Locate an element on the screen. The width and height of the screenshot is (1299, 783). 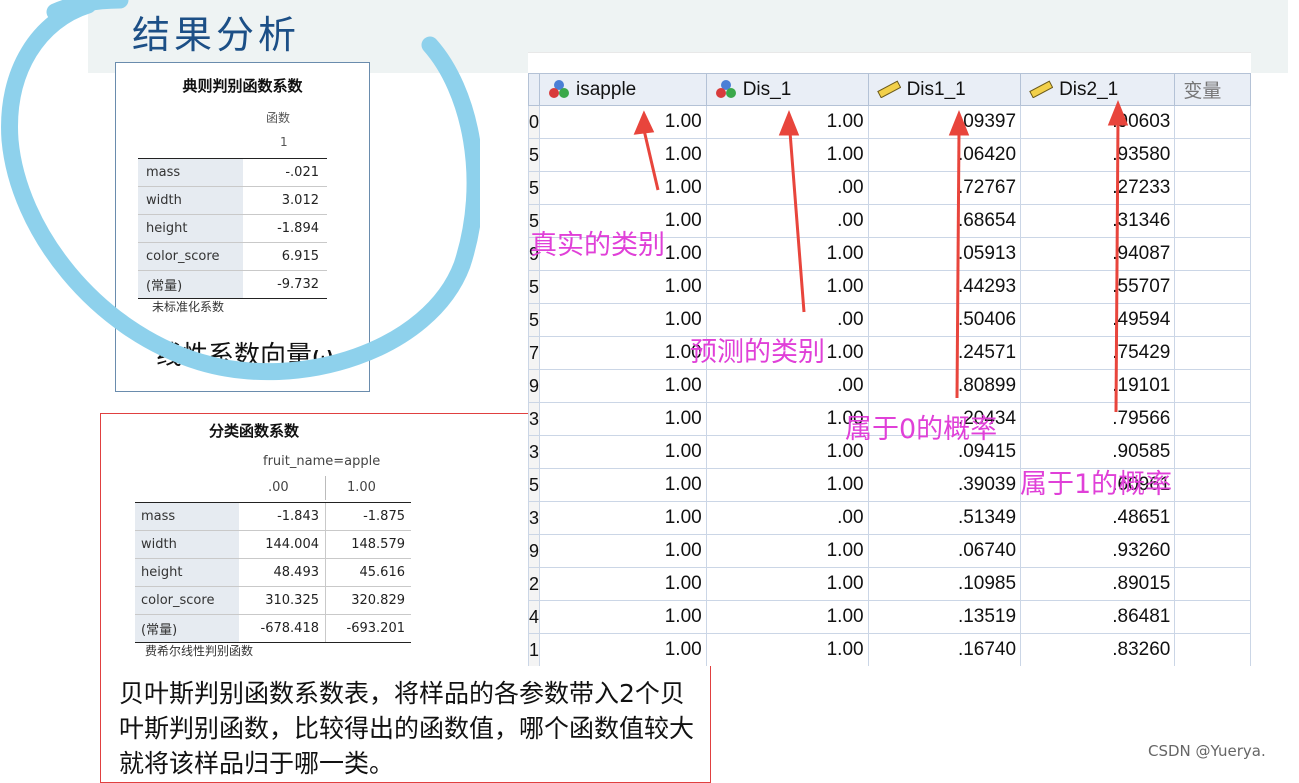
grid-cell: .13519 is located at coordinates (944, 617).